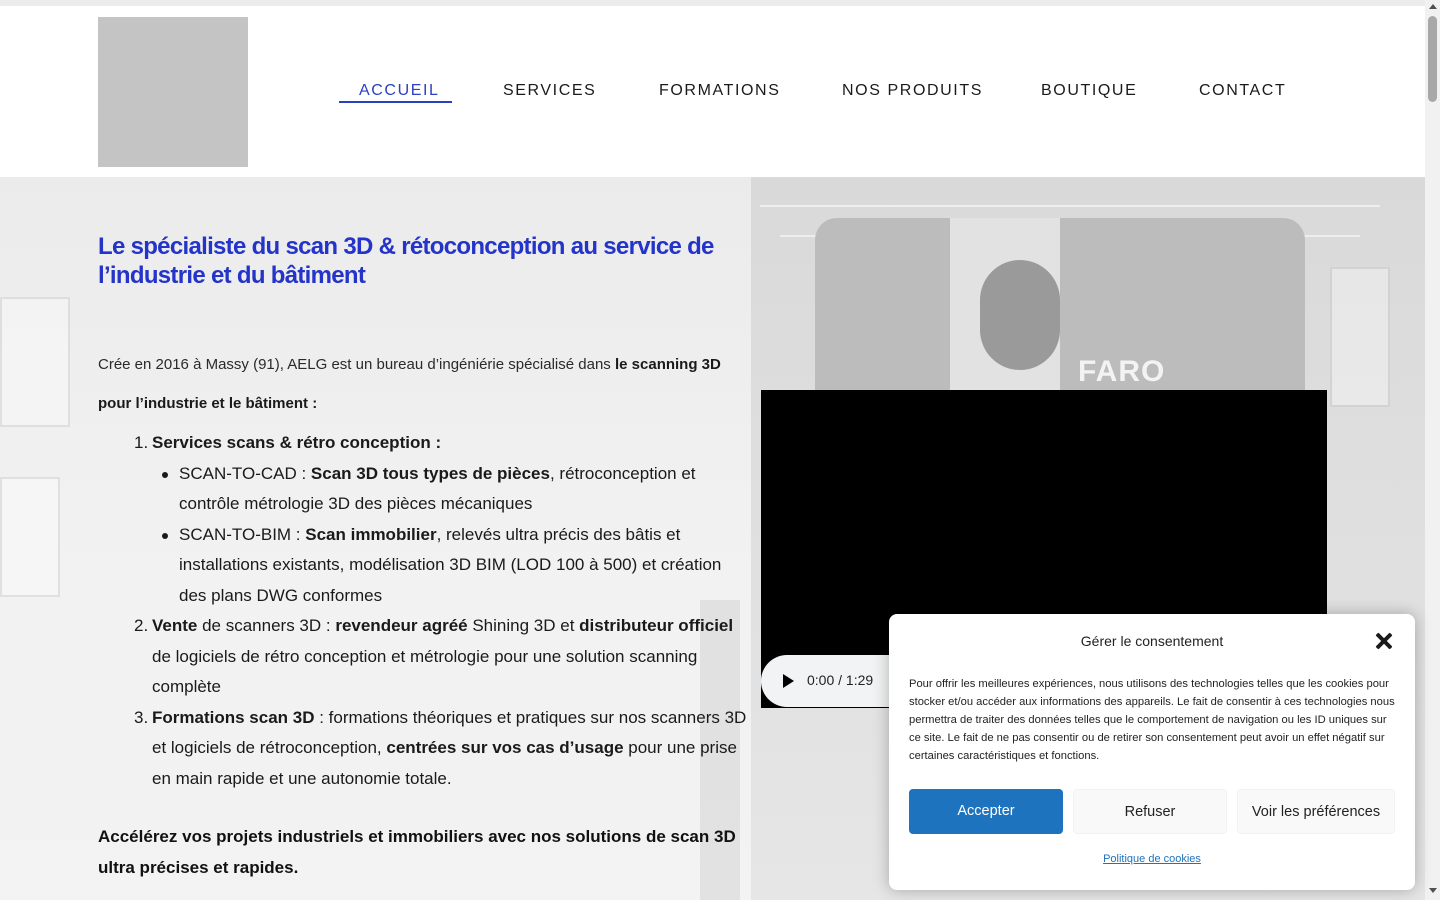 This screenshot has height=900, width=1440. Describe the element at coordinates (1152, 641) in the screenshot. I see `consent-title: Gérer le consentement` at that location.